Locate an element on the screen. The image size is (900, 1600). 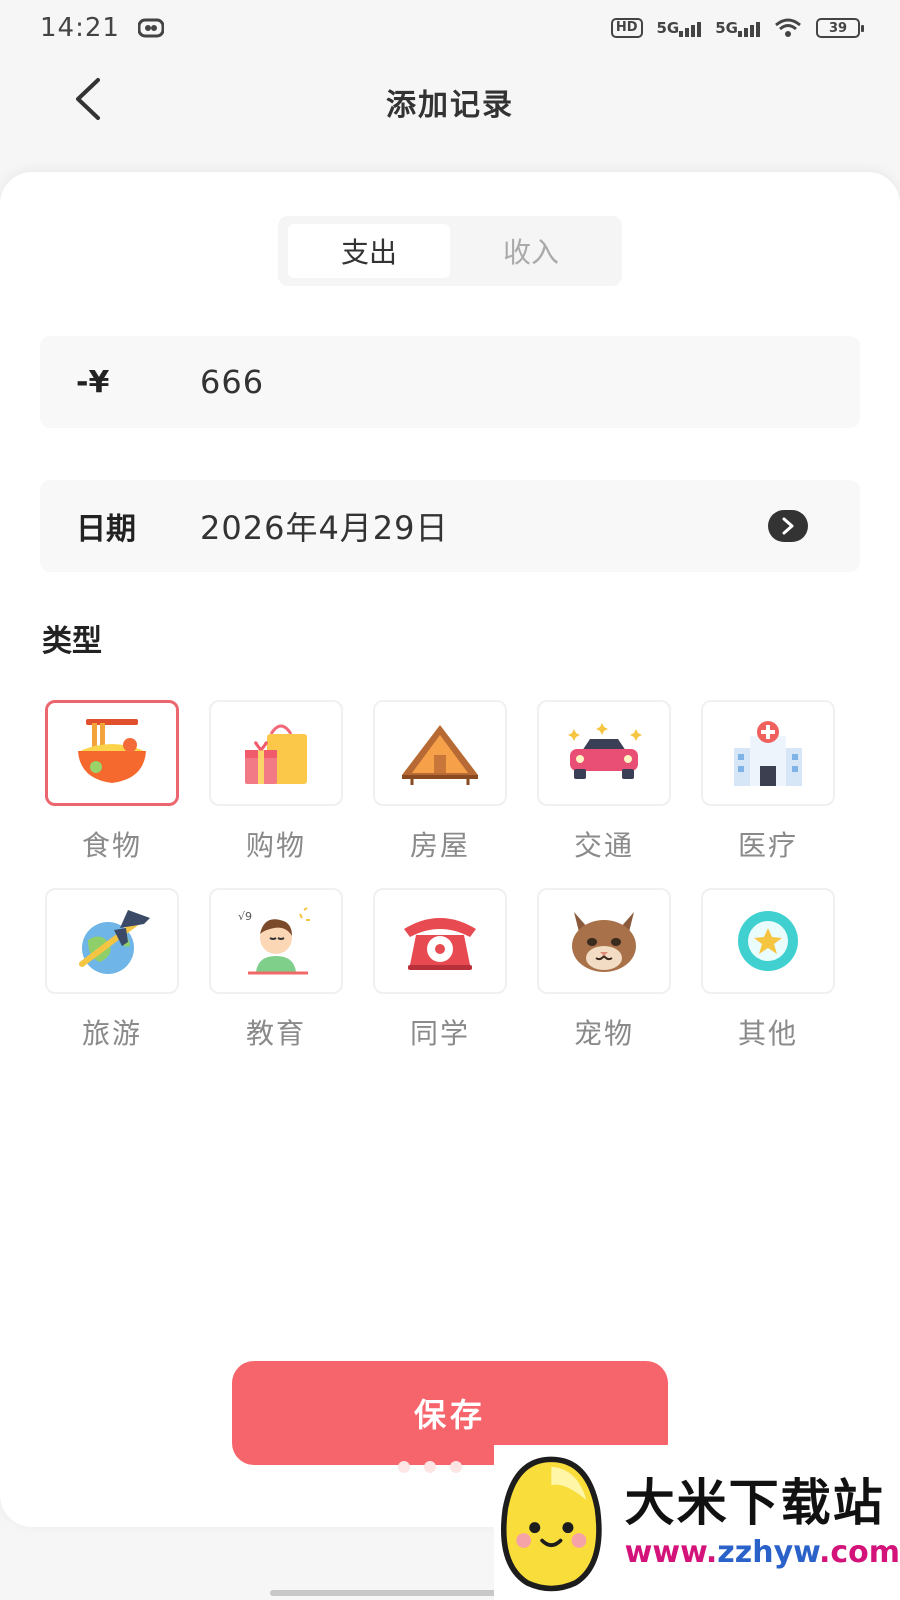
category-education: √9 教育 is located at coordinates (276, 970).